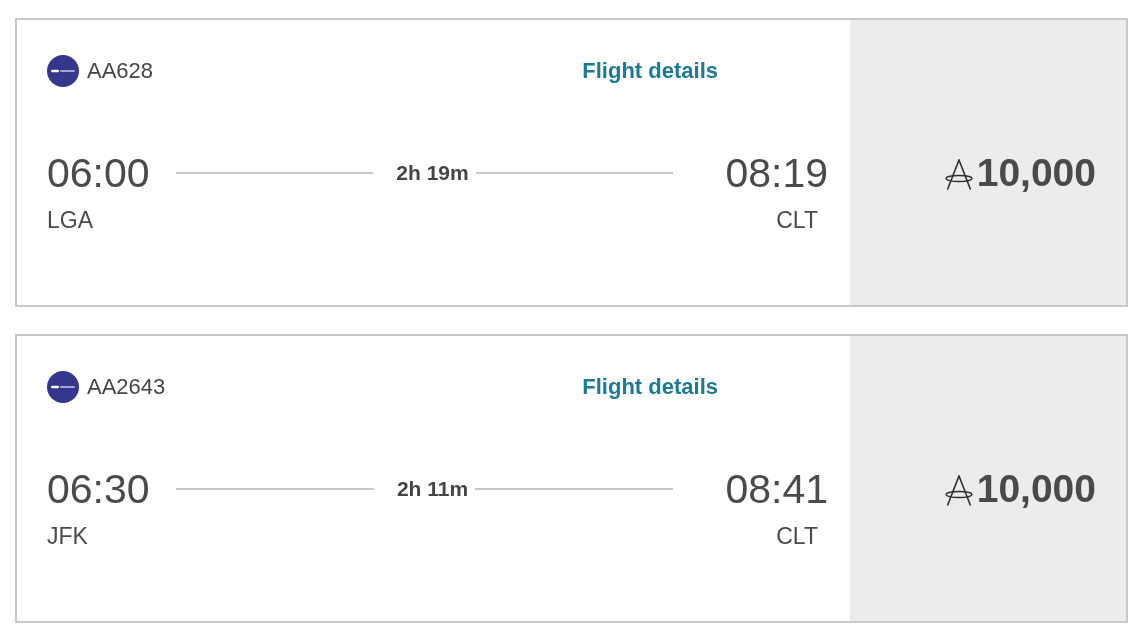 This screenshot has width=1142, height=636. I want to click on arrival-time: 08:19, so click(776, 173).